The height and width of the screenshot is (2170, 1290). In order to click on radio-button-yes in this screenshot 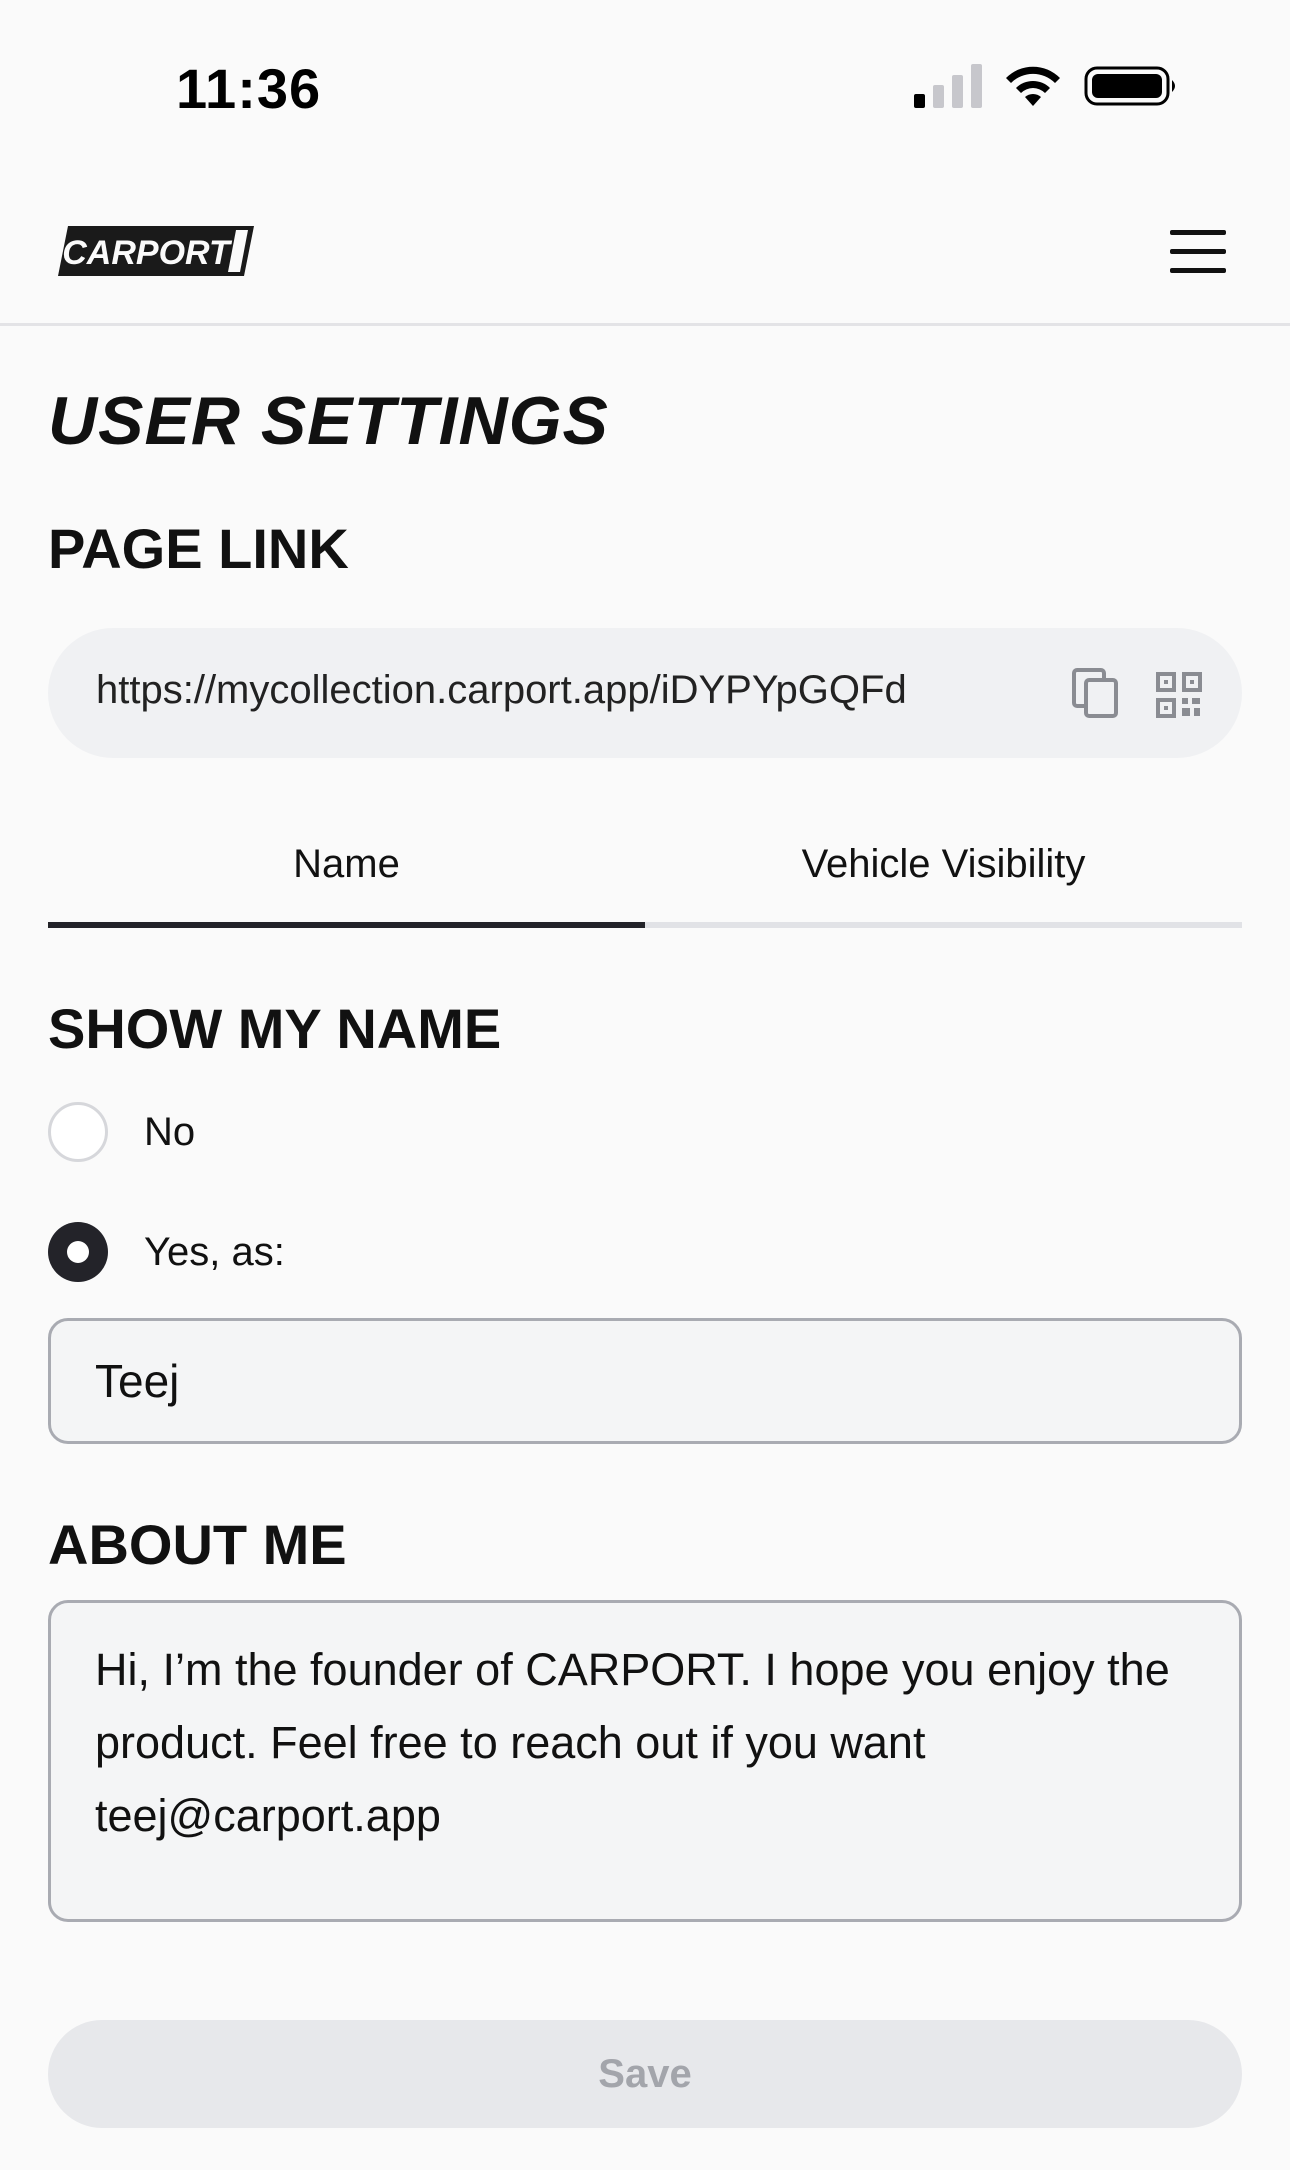, I will do `click(78, 1252)`.